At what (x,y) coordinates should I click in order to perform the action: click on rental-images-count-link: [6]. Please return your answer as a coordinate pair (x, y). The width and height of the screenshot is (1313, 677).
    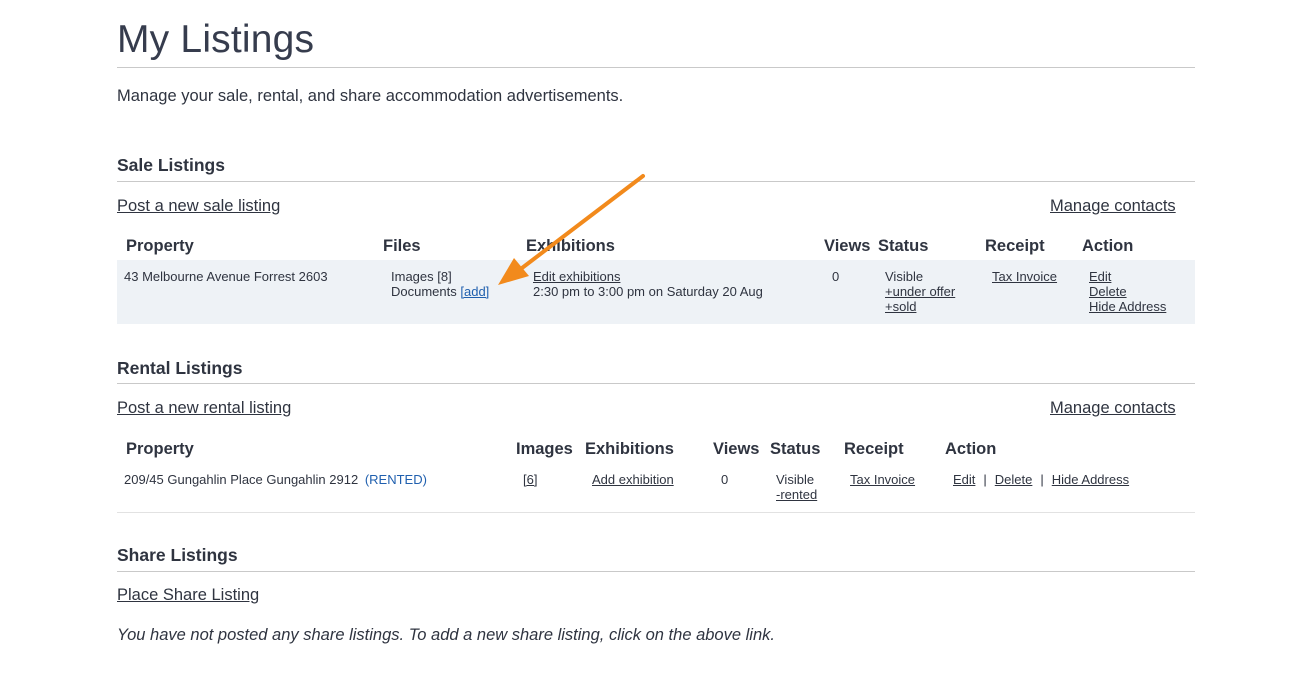
    Looking at the image, I should click on (530, 479).